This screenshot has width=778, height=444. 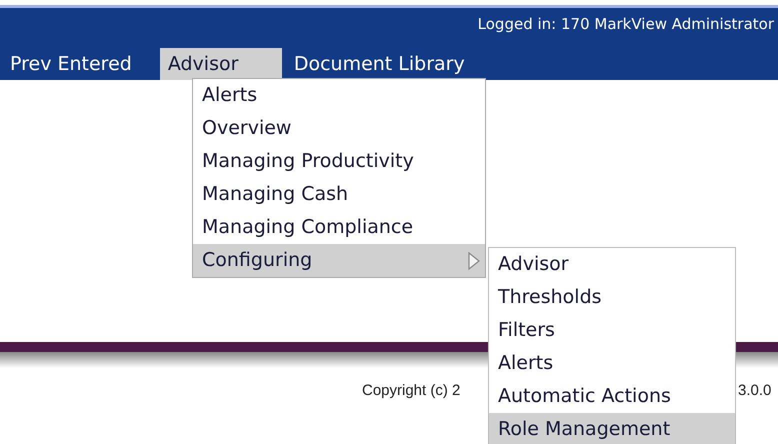 I want to click on menu-item: Filters, so click(x=612, y=330).